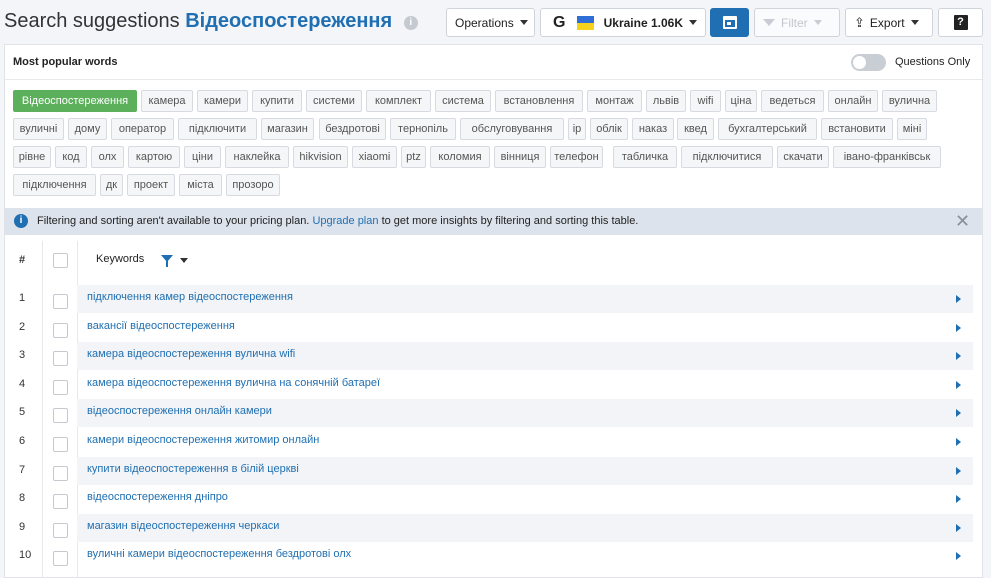 The image size is (991, 578). What do you see at coordinates (493, 328) in the screenshot?
I see `table-row: 2 вакансії відеоспостереження` at bounding box center [493, 328].